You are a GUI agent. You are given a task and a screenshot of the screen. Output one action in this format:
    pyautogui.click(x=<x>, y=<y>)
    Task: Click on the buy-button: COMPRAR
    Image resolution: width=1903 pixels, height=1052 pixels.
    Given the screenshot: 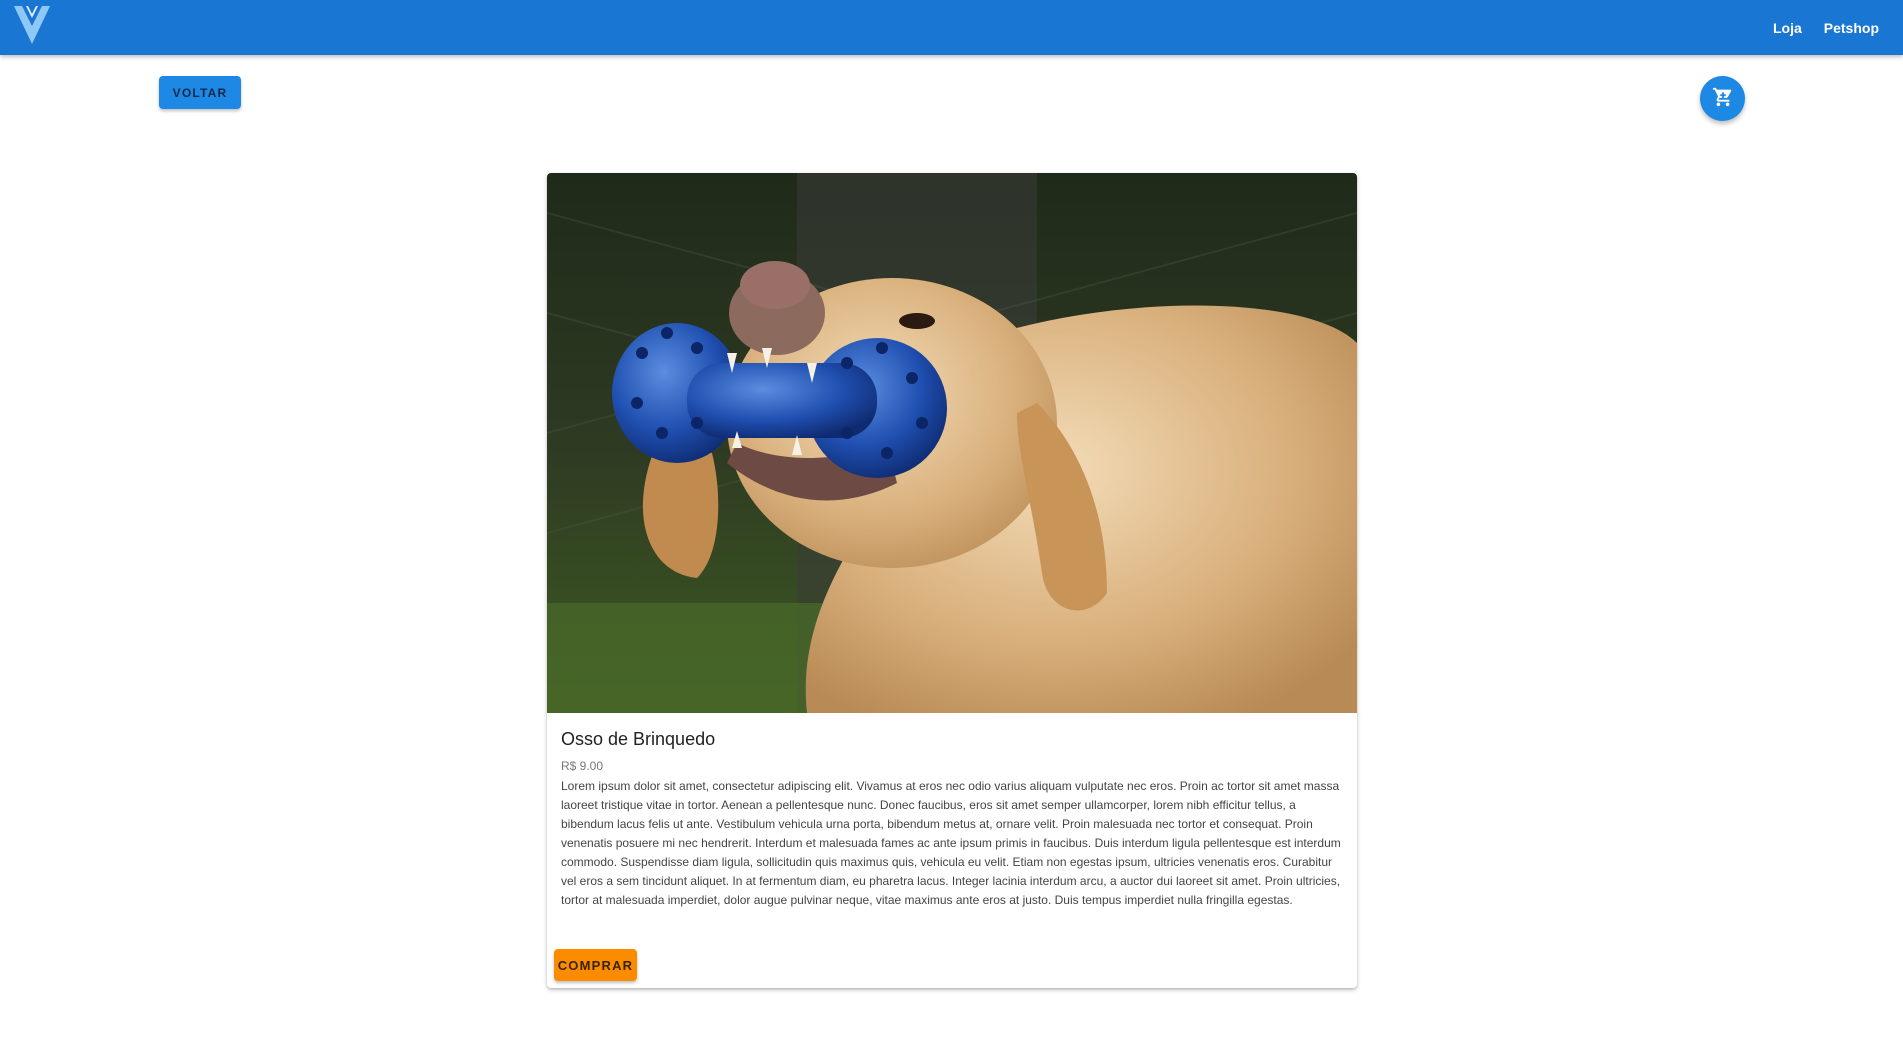 What is the action you would take?
    pyautogui.click(x=595, y=965)
    